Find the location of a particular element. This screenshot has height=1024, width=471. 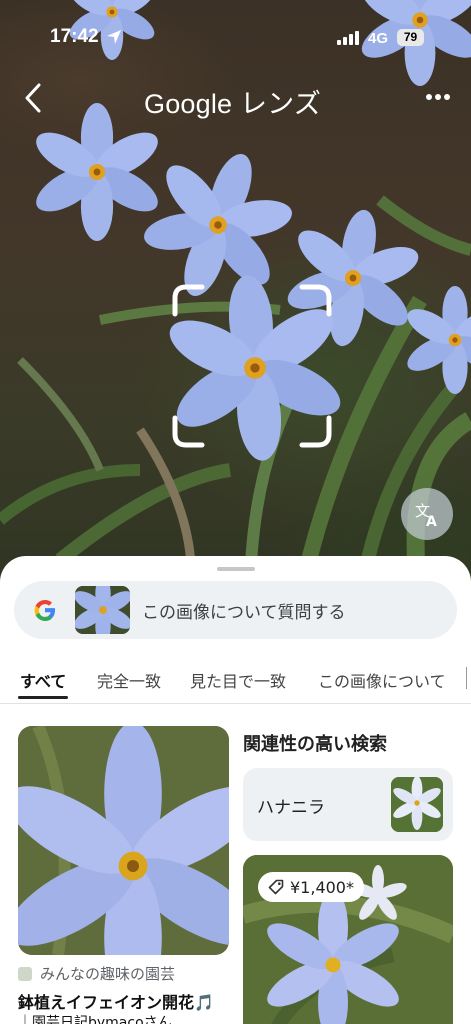

ask-bar: この画像について質問する is located at coordinates (235, 610).